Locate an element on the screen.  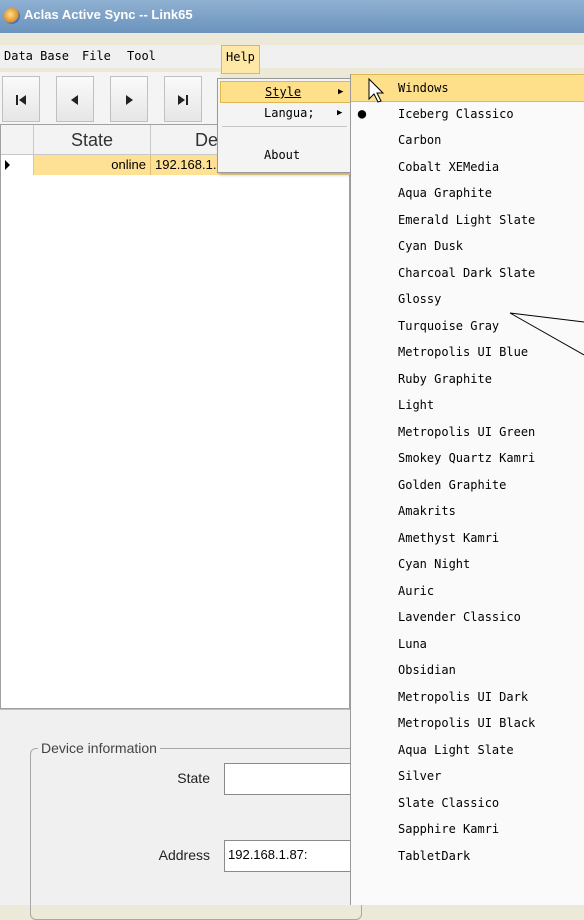
style-option: Glossy is located at coordinates (467, 299).